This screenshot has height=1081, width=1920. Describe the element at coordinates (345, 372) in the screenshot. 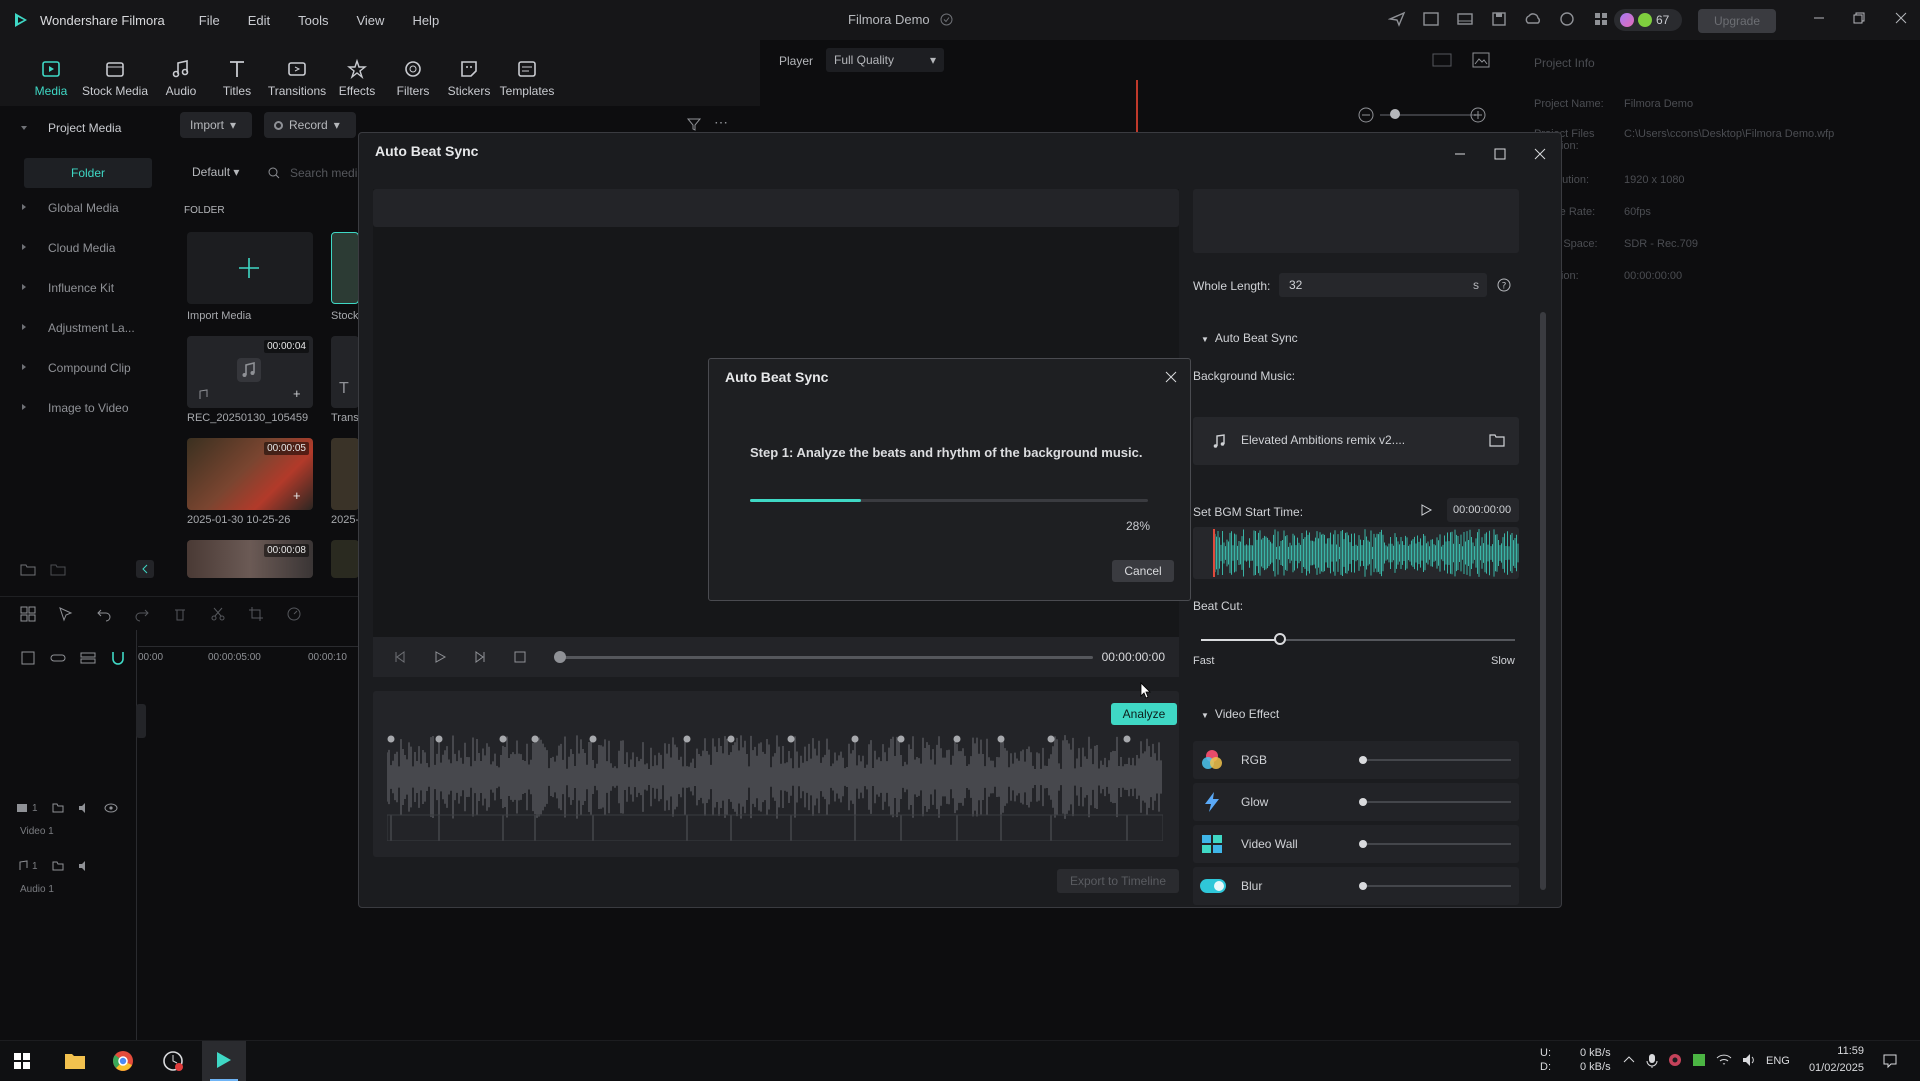

I see `media-clip: T` at that location.